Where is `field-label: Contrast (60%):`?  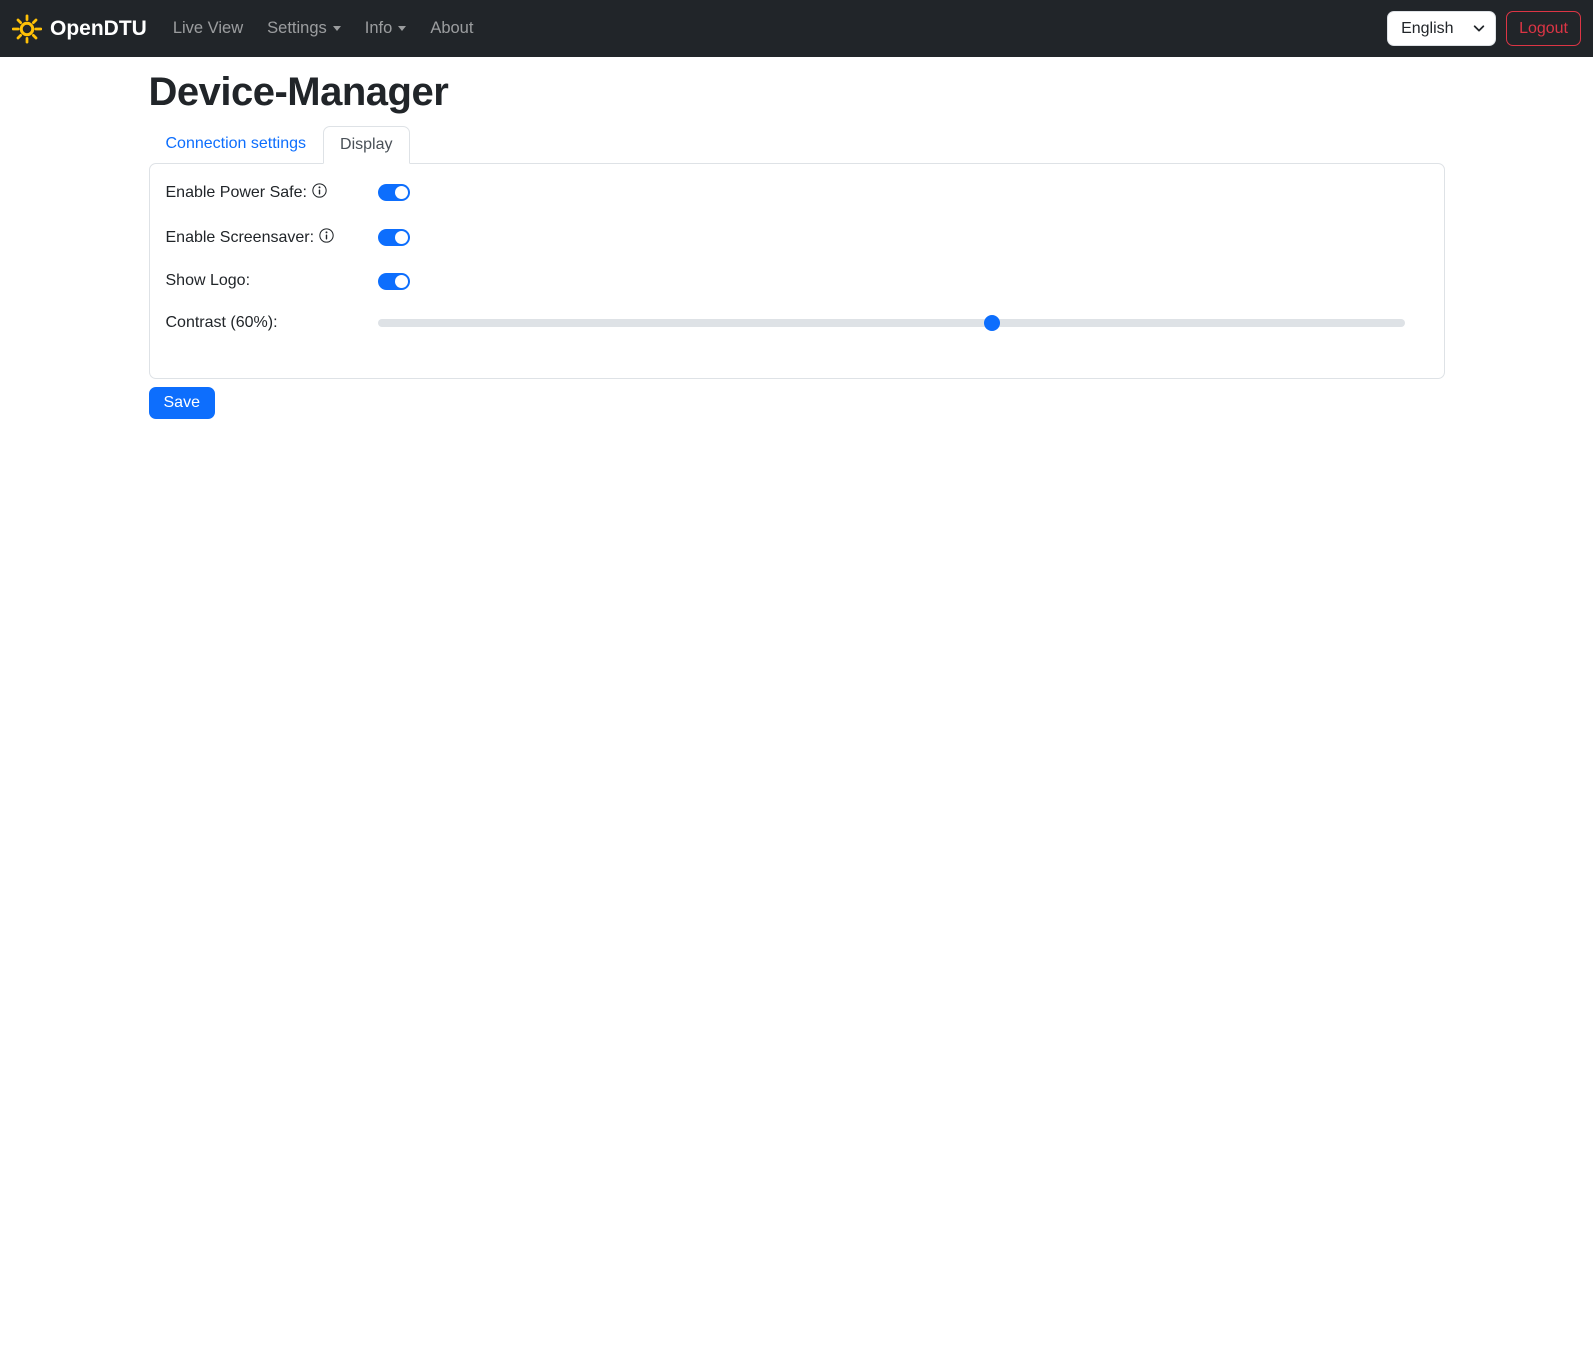
field-label: Contrast (60%): is located at coordinates (221, 322).